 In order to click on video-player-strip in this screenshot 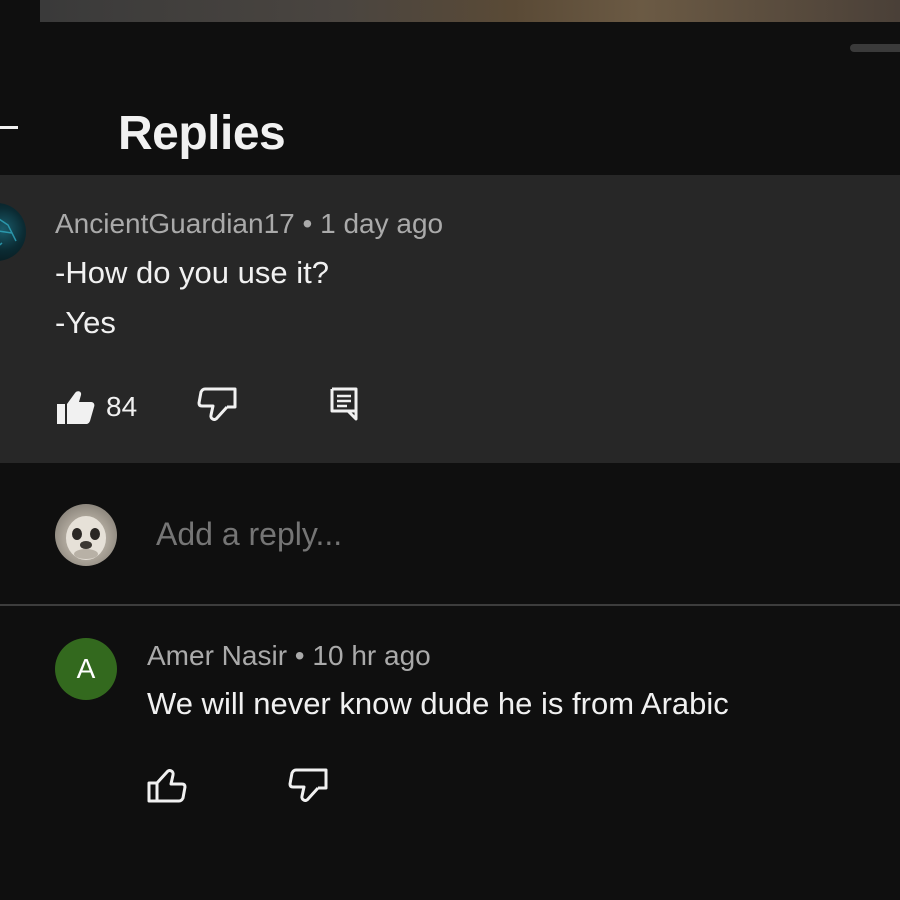, I will do `click(450, 11)`.